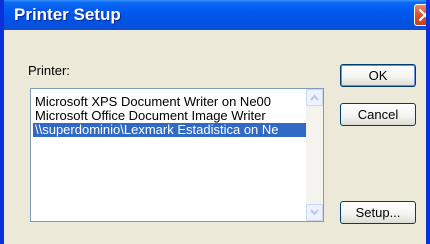  What do you see at coordinates (171, 102) in the screenshot?
I see `list-item: Microsoft XPS Document Writer on Ne00` at bounding box center [171, 102].